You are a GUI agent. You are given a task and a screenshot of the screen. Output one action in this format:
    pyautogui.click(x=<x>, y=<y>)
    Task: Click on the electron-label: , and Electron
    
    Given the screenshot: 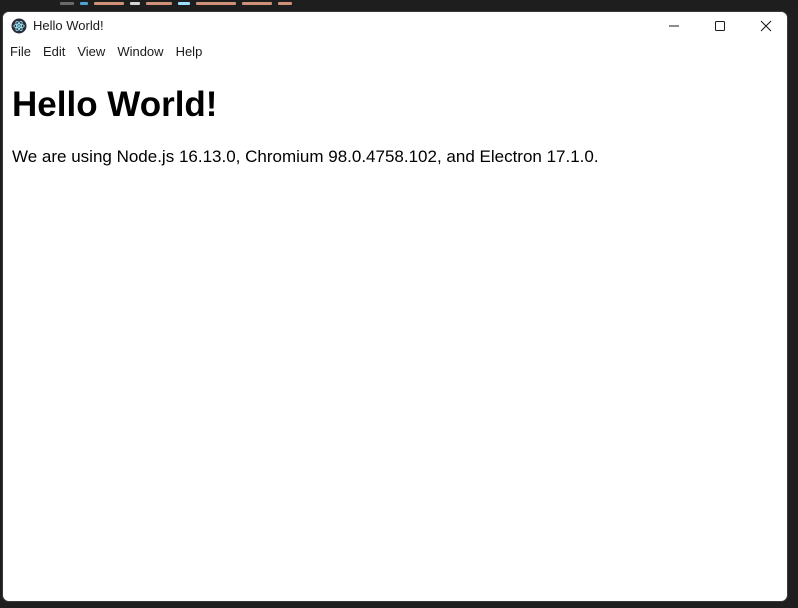 What is the action you would take?
    pyautogui.click(x=491, y=156)
    